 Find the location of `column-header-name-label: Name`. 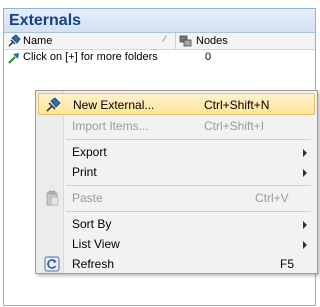

column-header-name-label: Name is located at coordinates (38, 41).